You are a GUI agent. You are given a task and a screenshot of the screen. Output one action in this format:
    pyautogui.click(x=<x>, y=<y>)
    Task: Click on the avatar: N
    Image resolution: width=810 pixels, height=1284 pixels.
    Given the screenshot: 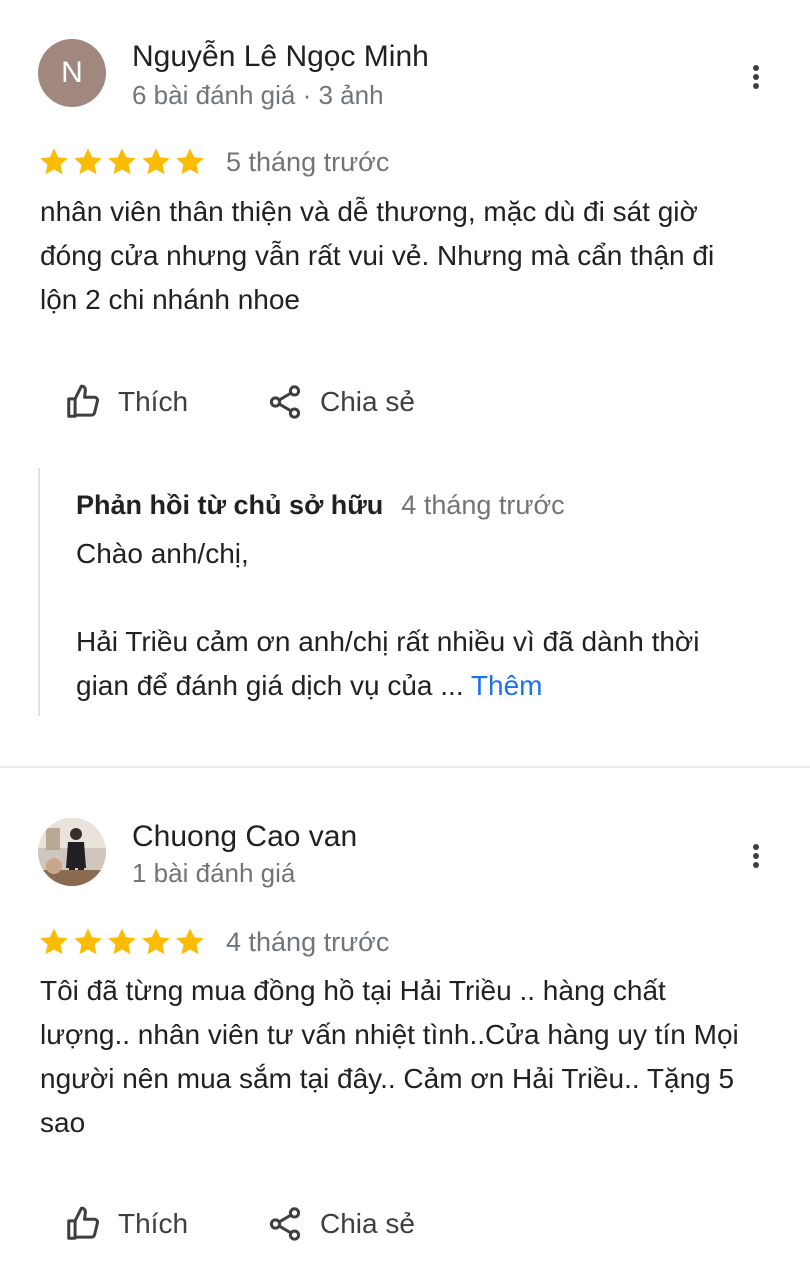 What is the action you would take?
    pyautogui.click(x=72, y=73)
    